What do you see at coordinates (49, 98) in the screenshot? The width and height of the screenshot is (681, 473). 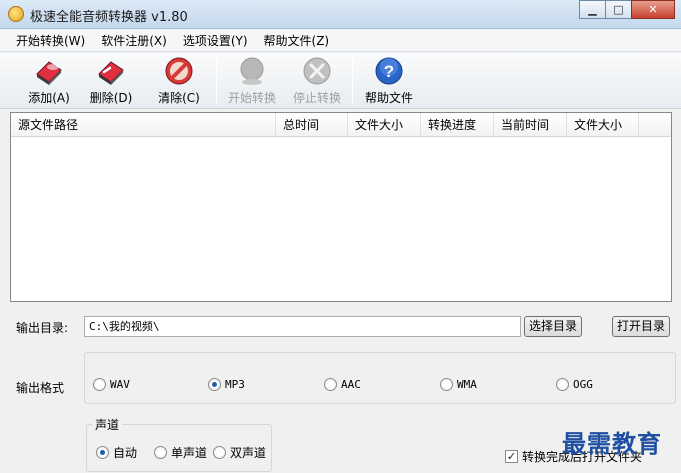 I see `add-label: 添加(A)` at bounding box center [49, 98].